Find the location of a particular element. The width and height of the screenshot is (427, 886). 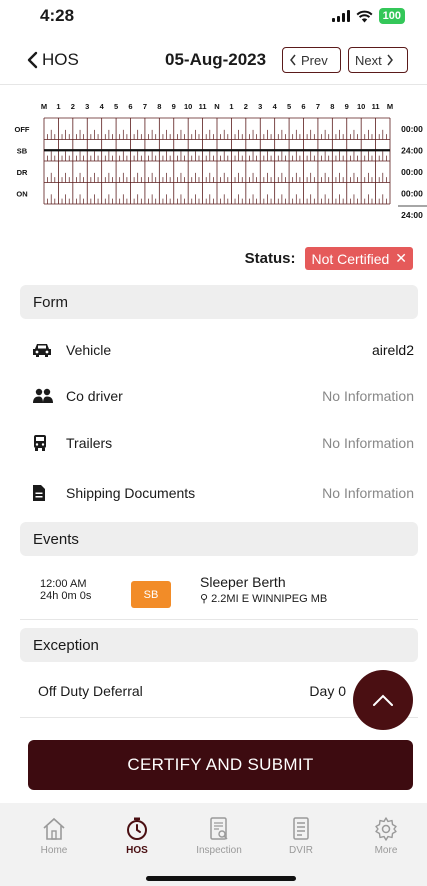

tab-bar: Home HOS Inspection DVIR More is located at coordinates (213, 844).